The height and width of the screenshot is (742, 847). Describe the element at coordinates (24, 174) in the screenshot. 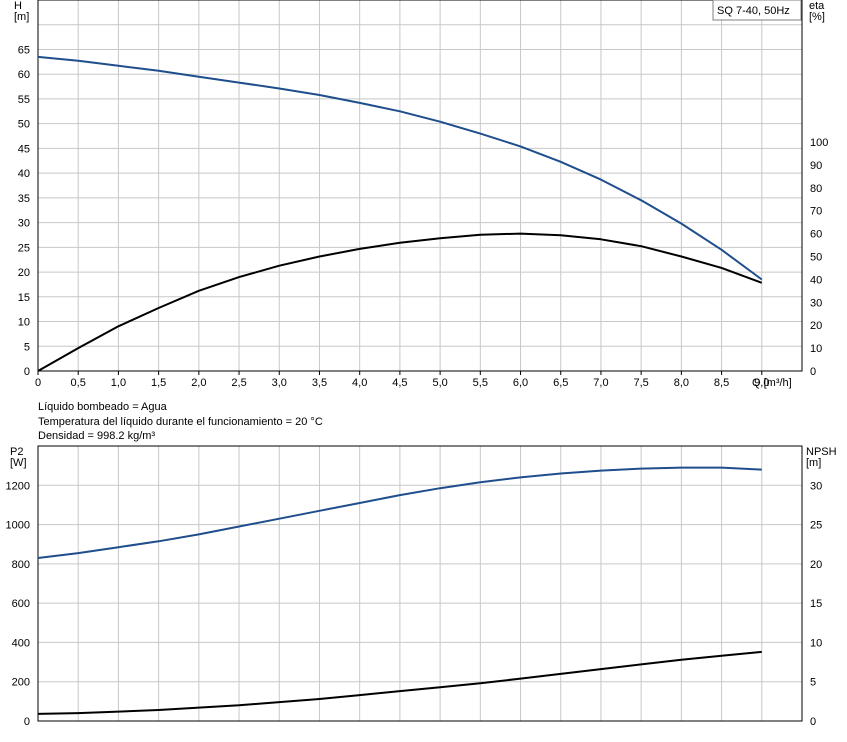

I see `y-tick-label: 40` at that location.